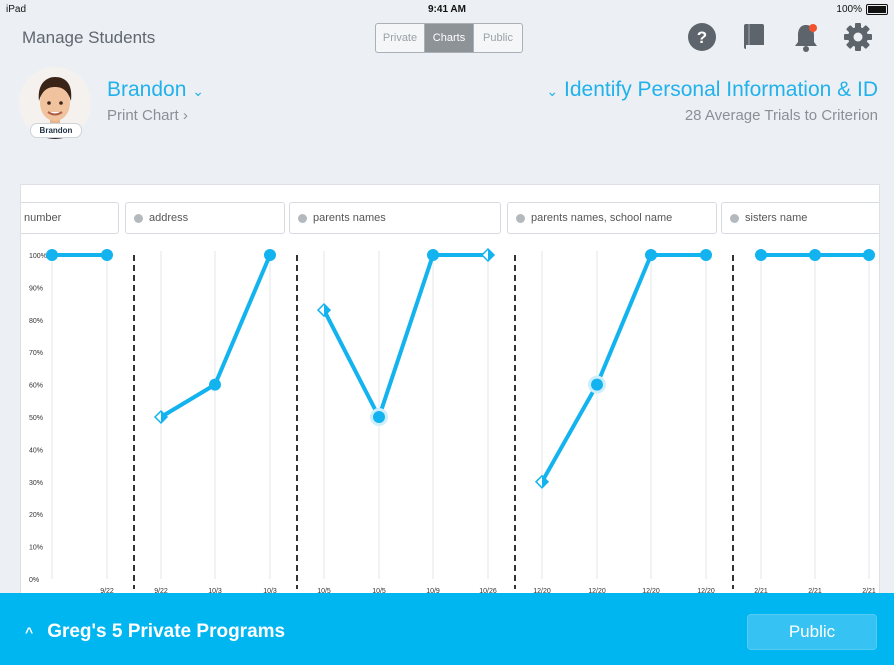 The image size is (894, 665). I want to click on battery-icon, so click(877, 9).